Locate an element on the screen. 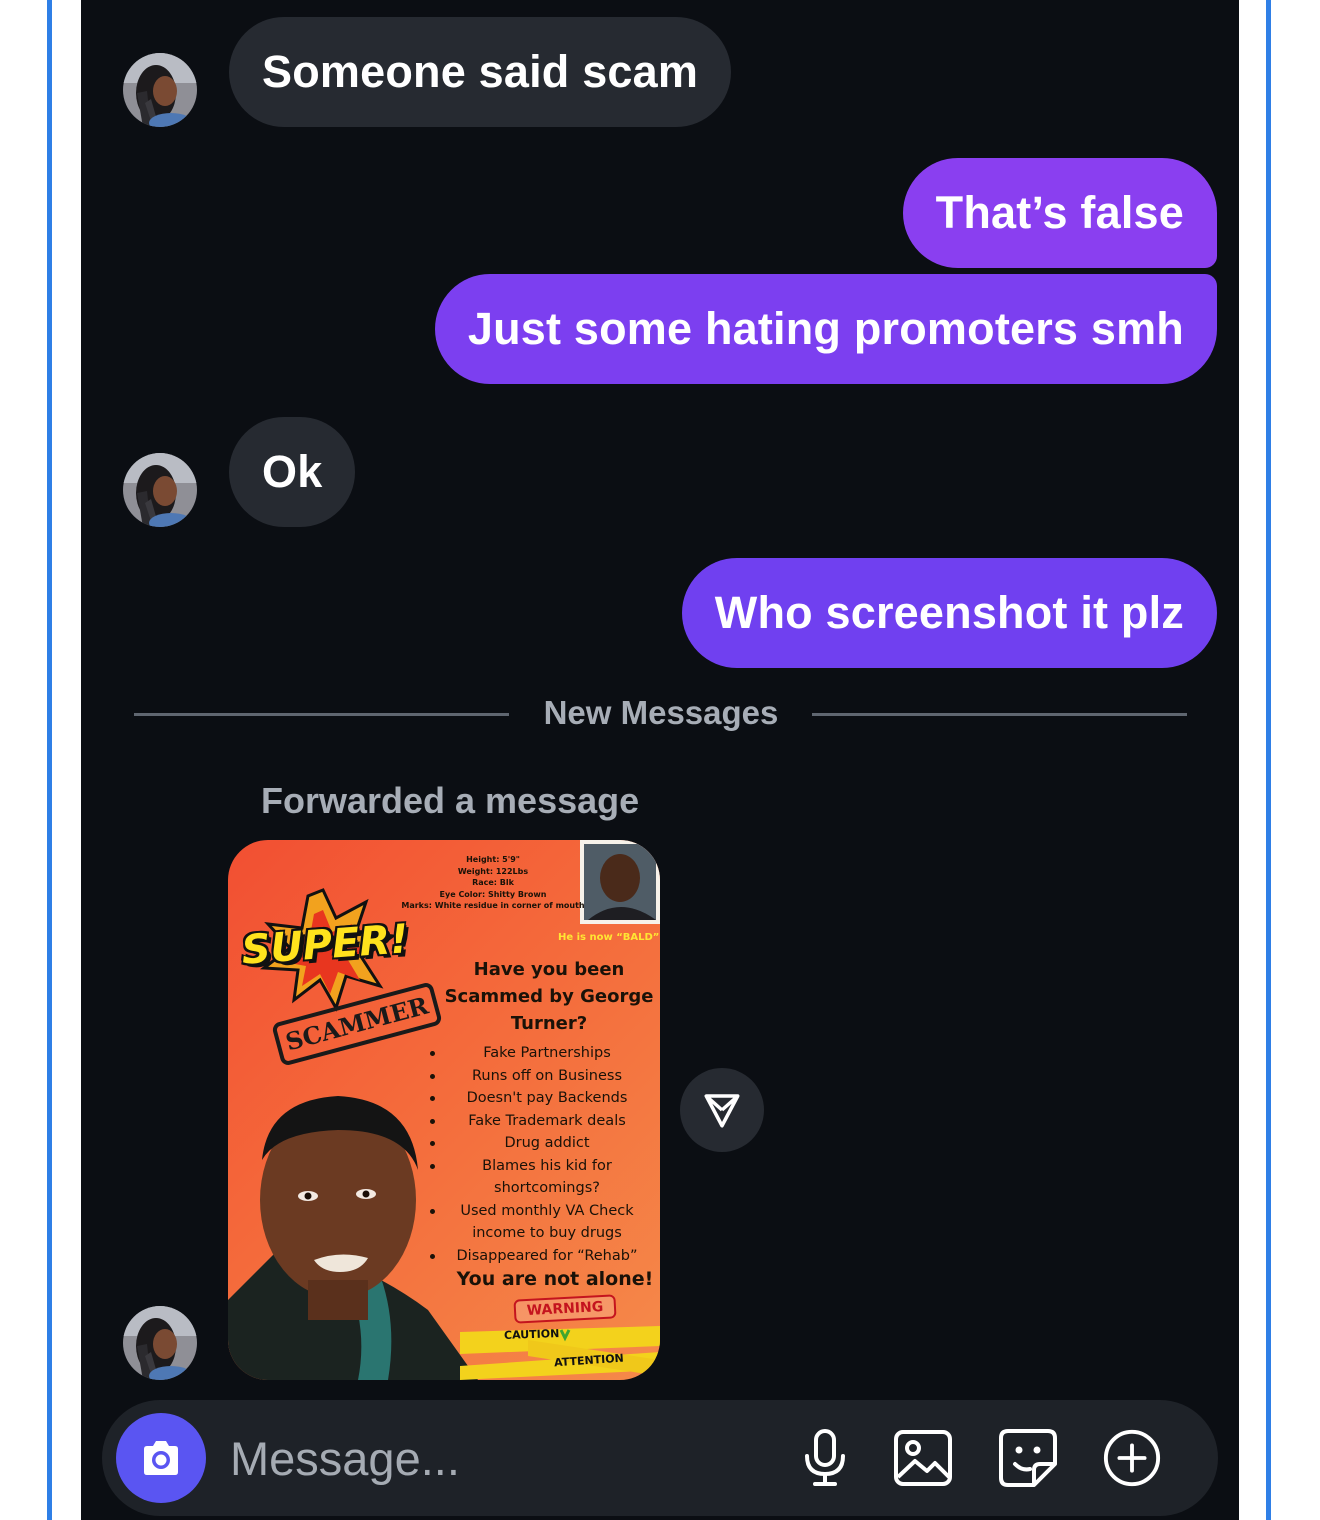  message-bubble-outgoing: That’s false is located at coordinates (1059, 213).